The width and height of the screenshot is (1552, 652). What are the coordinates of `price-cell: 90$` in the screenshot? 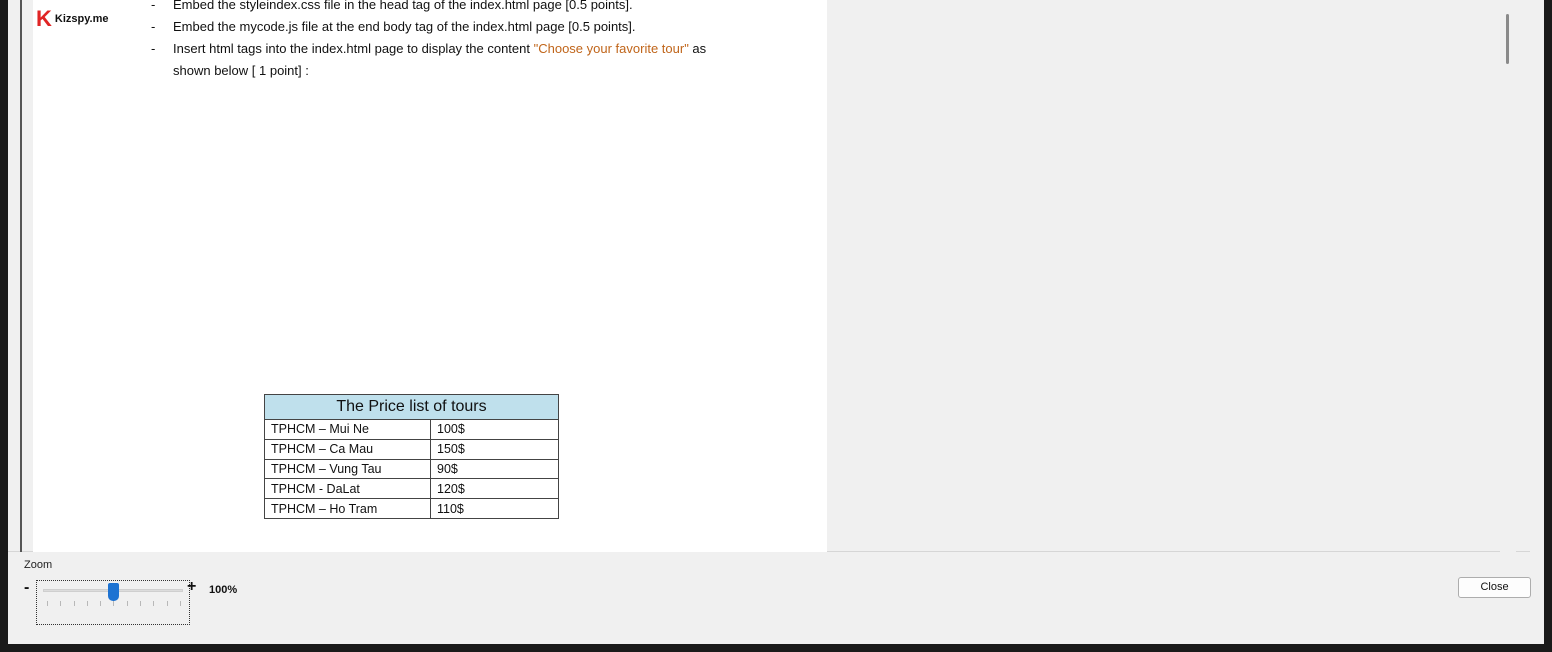 It's located at (494, 469).